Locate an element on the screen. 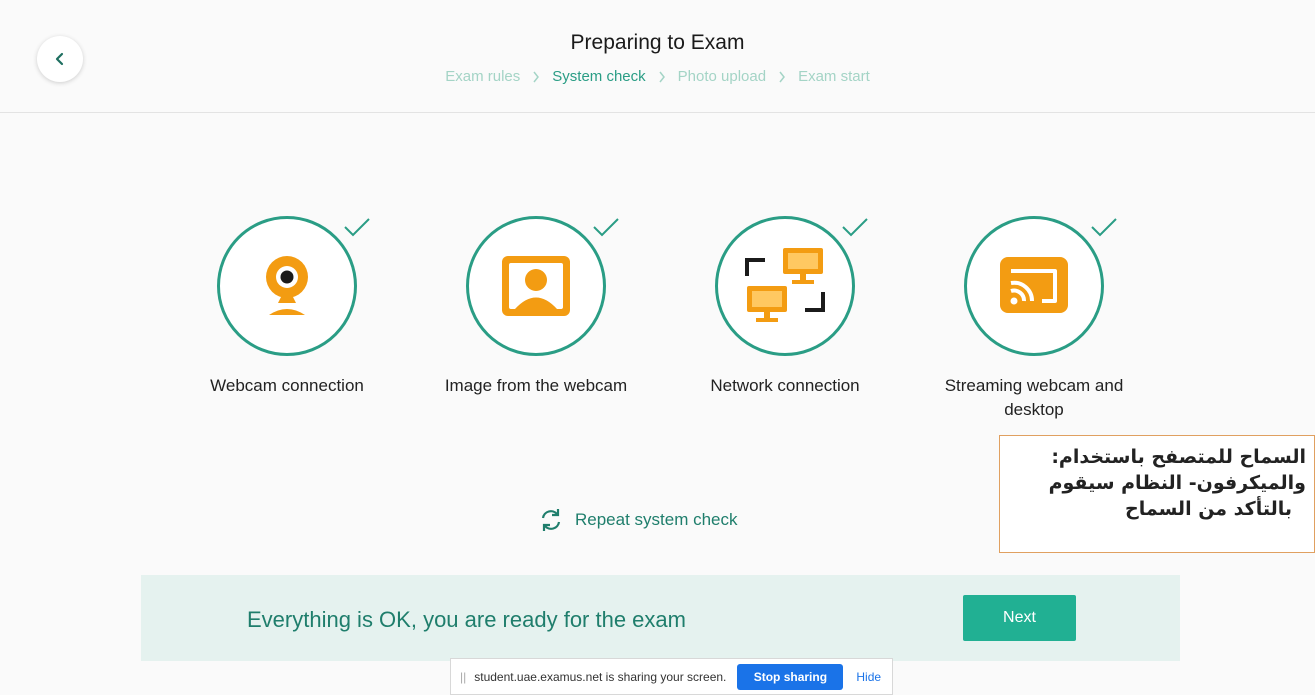 This screenshot has width=1315, height=695. hide-link: Hide is located at coordinates (868, 677).